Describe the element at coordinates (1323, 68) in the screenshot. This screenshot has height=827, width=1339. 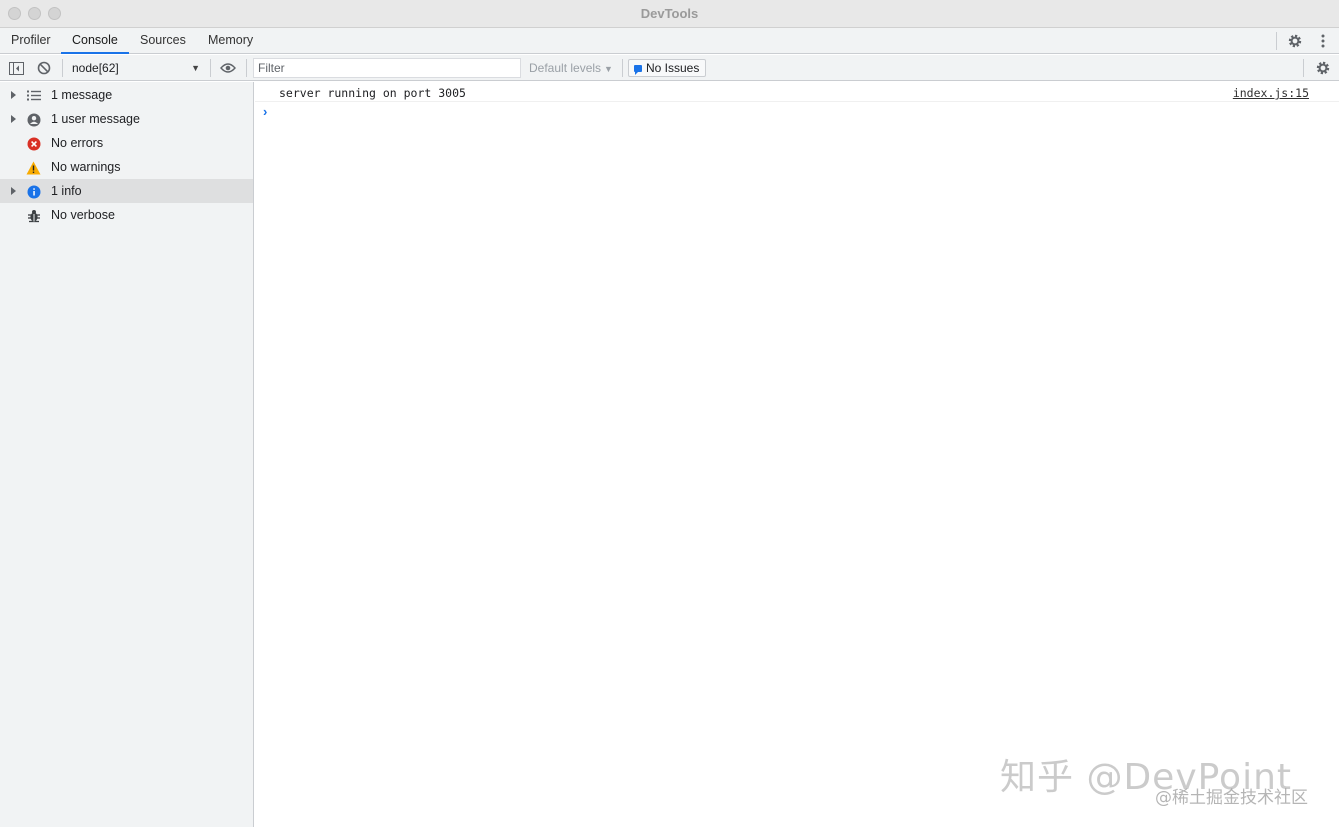
I see `console-settings-icon` at that location.